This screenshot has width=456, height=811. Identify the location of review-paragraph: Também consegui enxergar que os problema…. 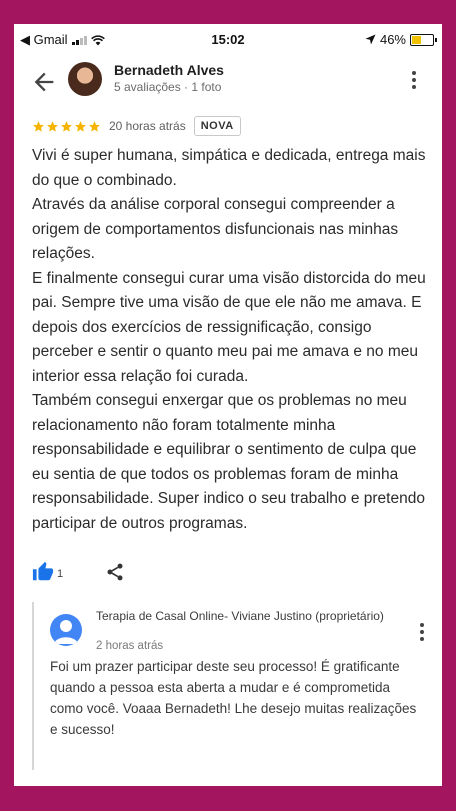
(228, 462).